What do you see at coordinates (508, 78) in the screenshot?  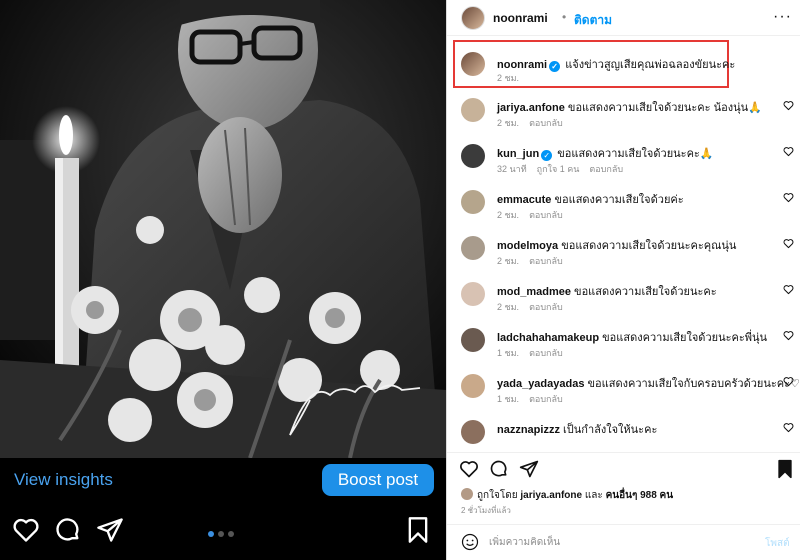 I see `caption-time: 2 ชม.` at bounding box center [508, 78].